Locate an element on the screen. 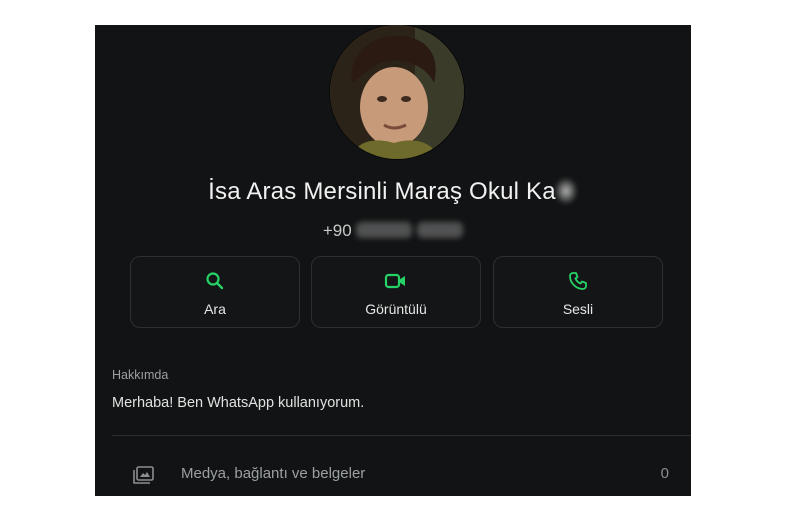 This screenshot has height=509, width=800. section-divider is located at coordinates (401, 435).